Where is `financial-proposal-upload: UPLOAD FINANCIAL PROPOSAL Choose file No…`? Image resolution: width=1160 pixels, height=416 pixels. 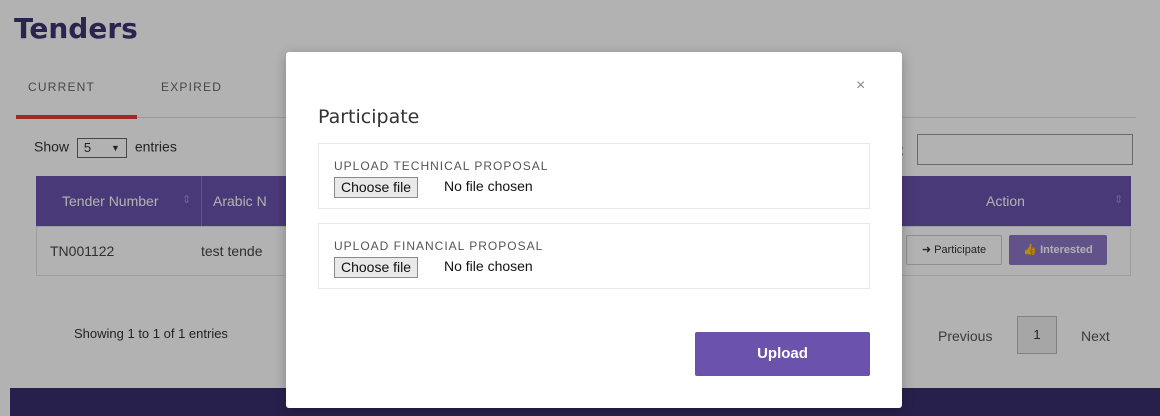 financial-proposal-upload: UPLOAD FINANCIAL PROPOSAL Choose file No… is located at coordinates (594, 256).